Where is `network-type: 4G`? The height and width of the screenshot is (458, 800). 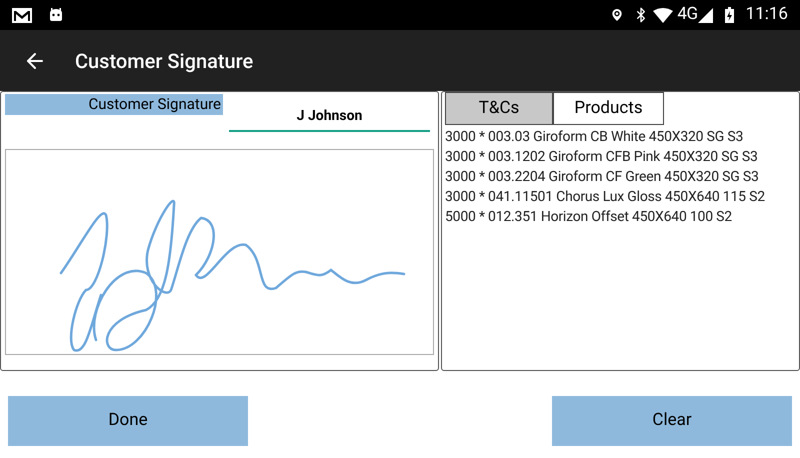 network-type: 4G is located at coordinates (687, 14).